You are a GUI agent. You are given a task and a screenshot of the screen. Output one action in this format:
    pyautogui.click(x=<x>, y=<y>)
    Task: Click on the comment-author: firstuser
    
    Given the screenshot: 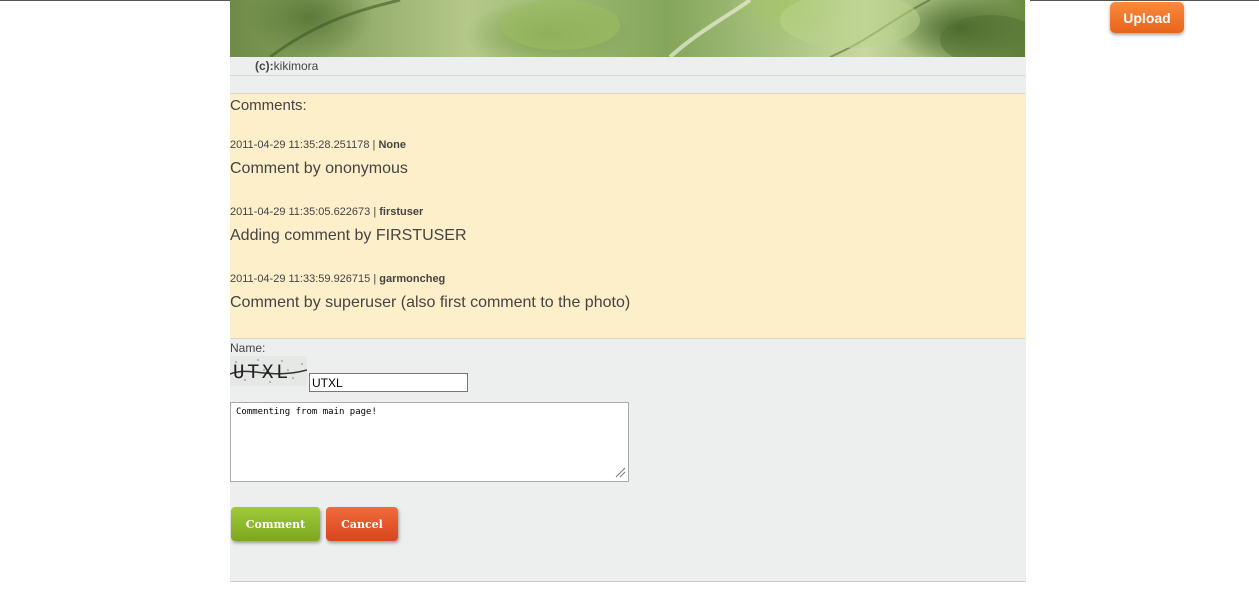 What is the action you would take?
    pyautogui.click(x=401, y=212)
    